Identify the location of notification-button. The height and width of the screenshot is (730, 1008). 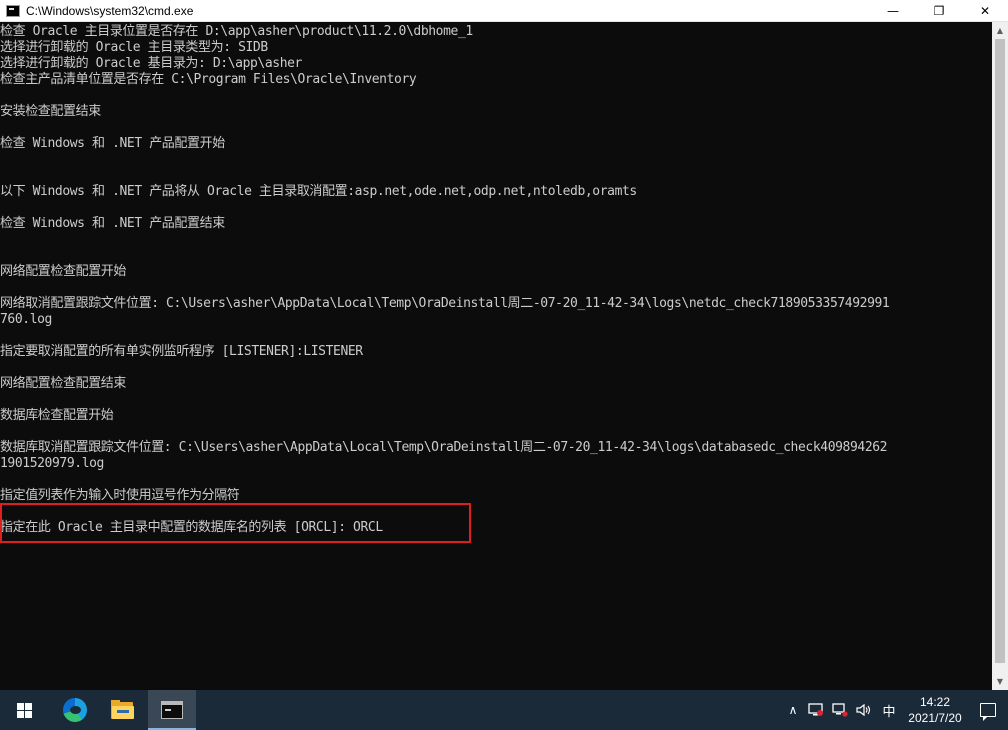
(988, 710).